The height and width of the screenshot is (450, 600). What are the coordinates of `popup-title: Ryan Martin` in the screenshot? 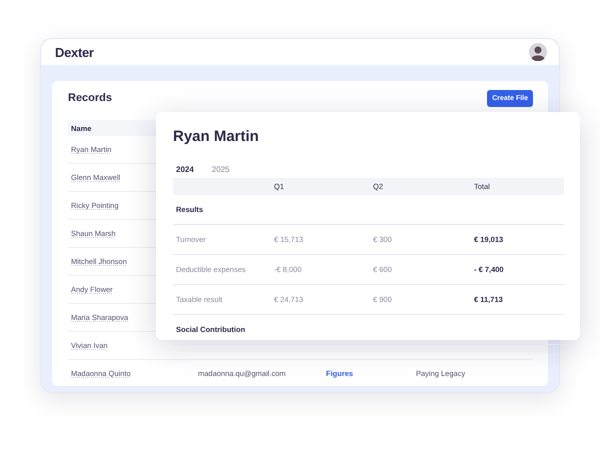 It's located at (216, 136).